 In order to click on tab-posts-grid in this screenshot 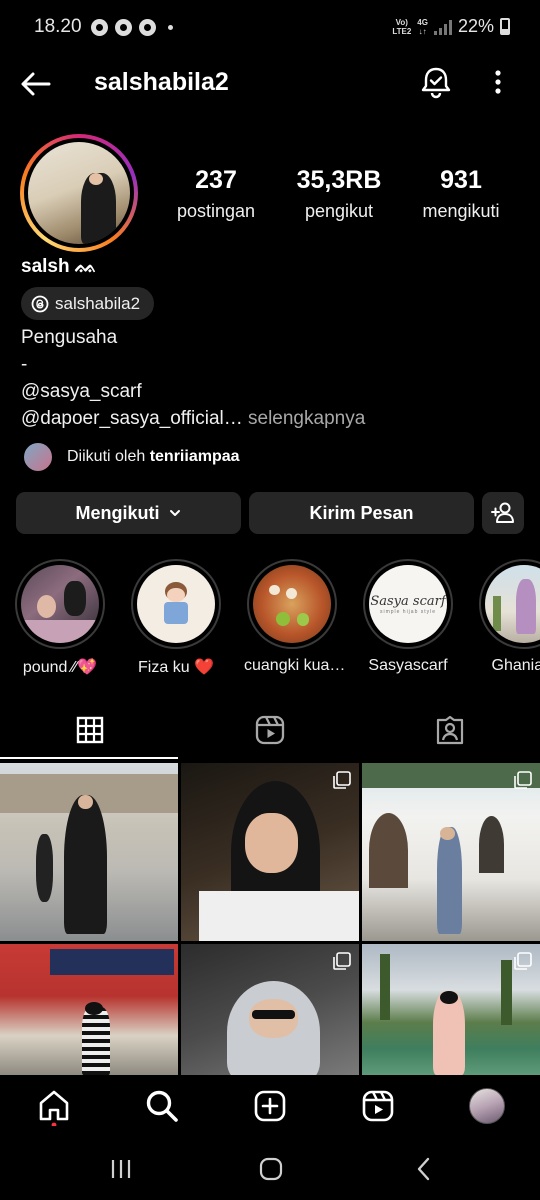, I will do `click(90, 730)`.